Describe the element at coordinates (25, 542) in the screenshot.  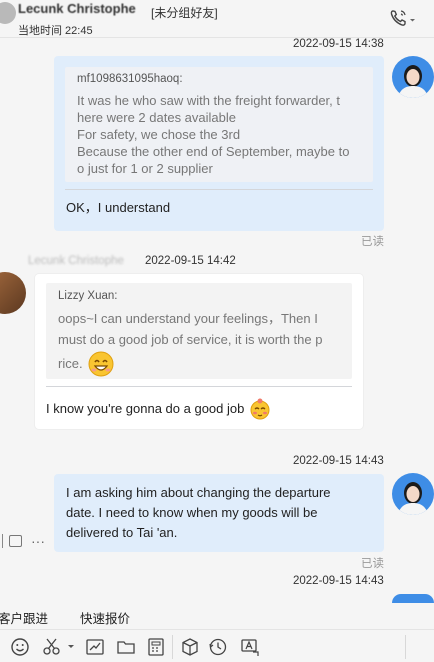
I see `message-actions: ···` at that location.